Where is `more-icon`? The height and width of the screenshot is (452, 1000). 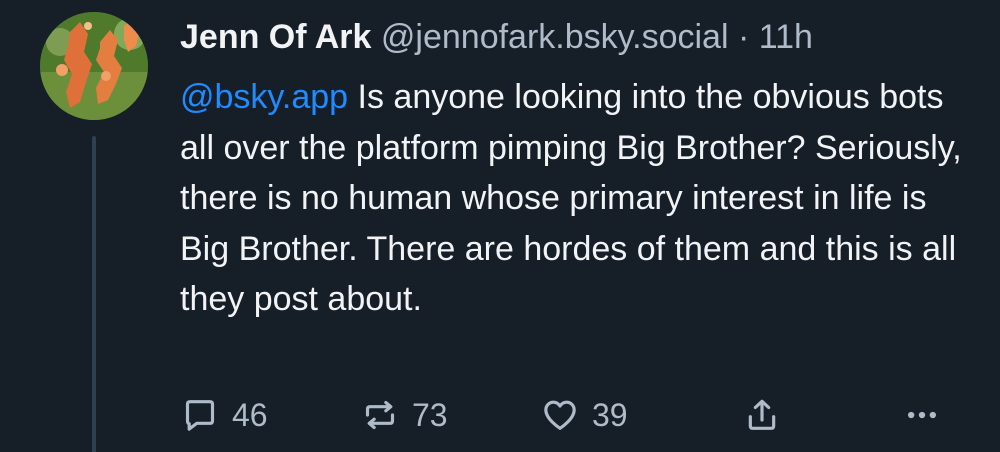 more-icon is located at coordinates (922, 415).